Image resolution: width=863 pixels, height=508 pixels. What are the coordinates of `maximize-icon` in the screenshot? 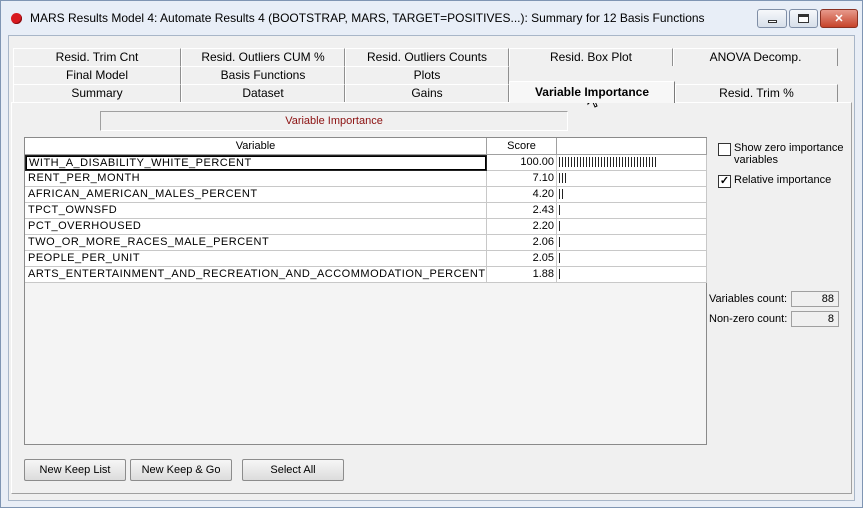 It's located at (803, 18).